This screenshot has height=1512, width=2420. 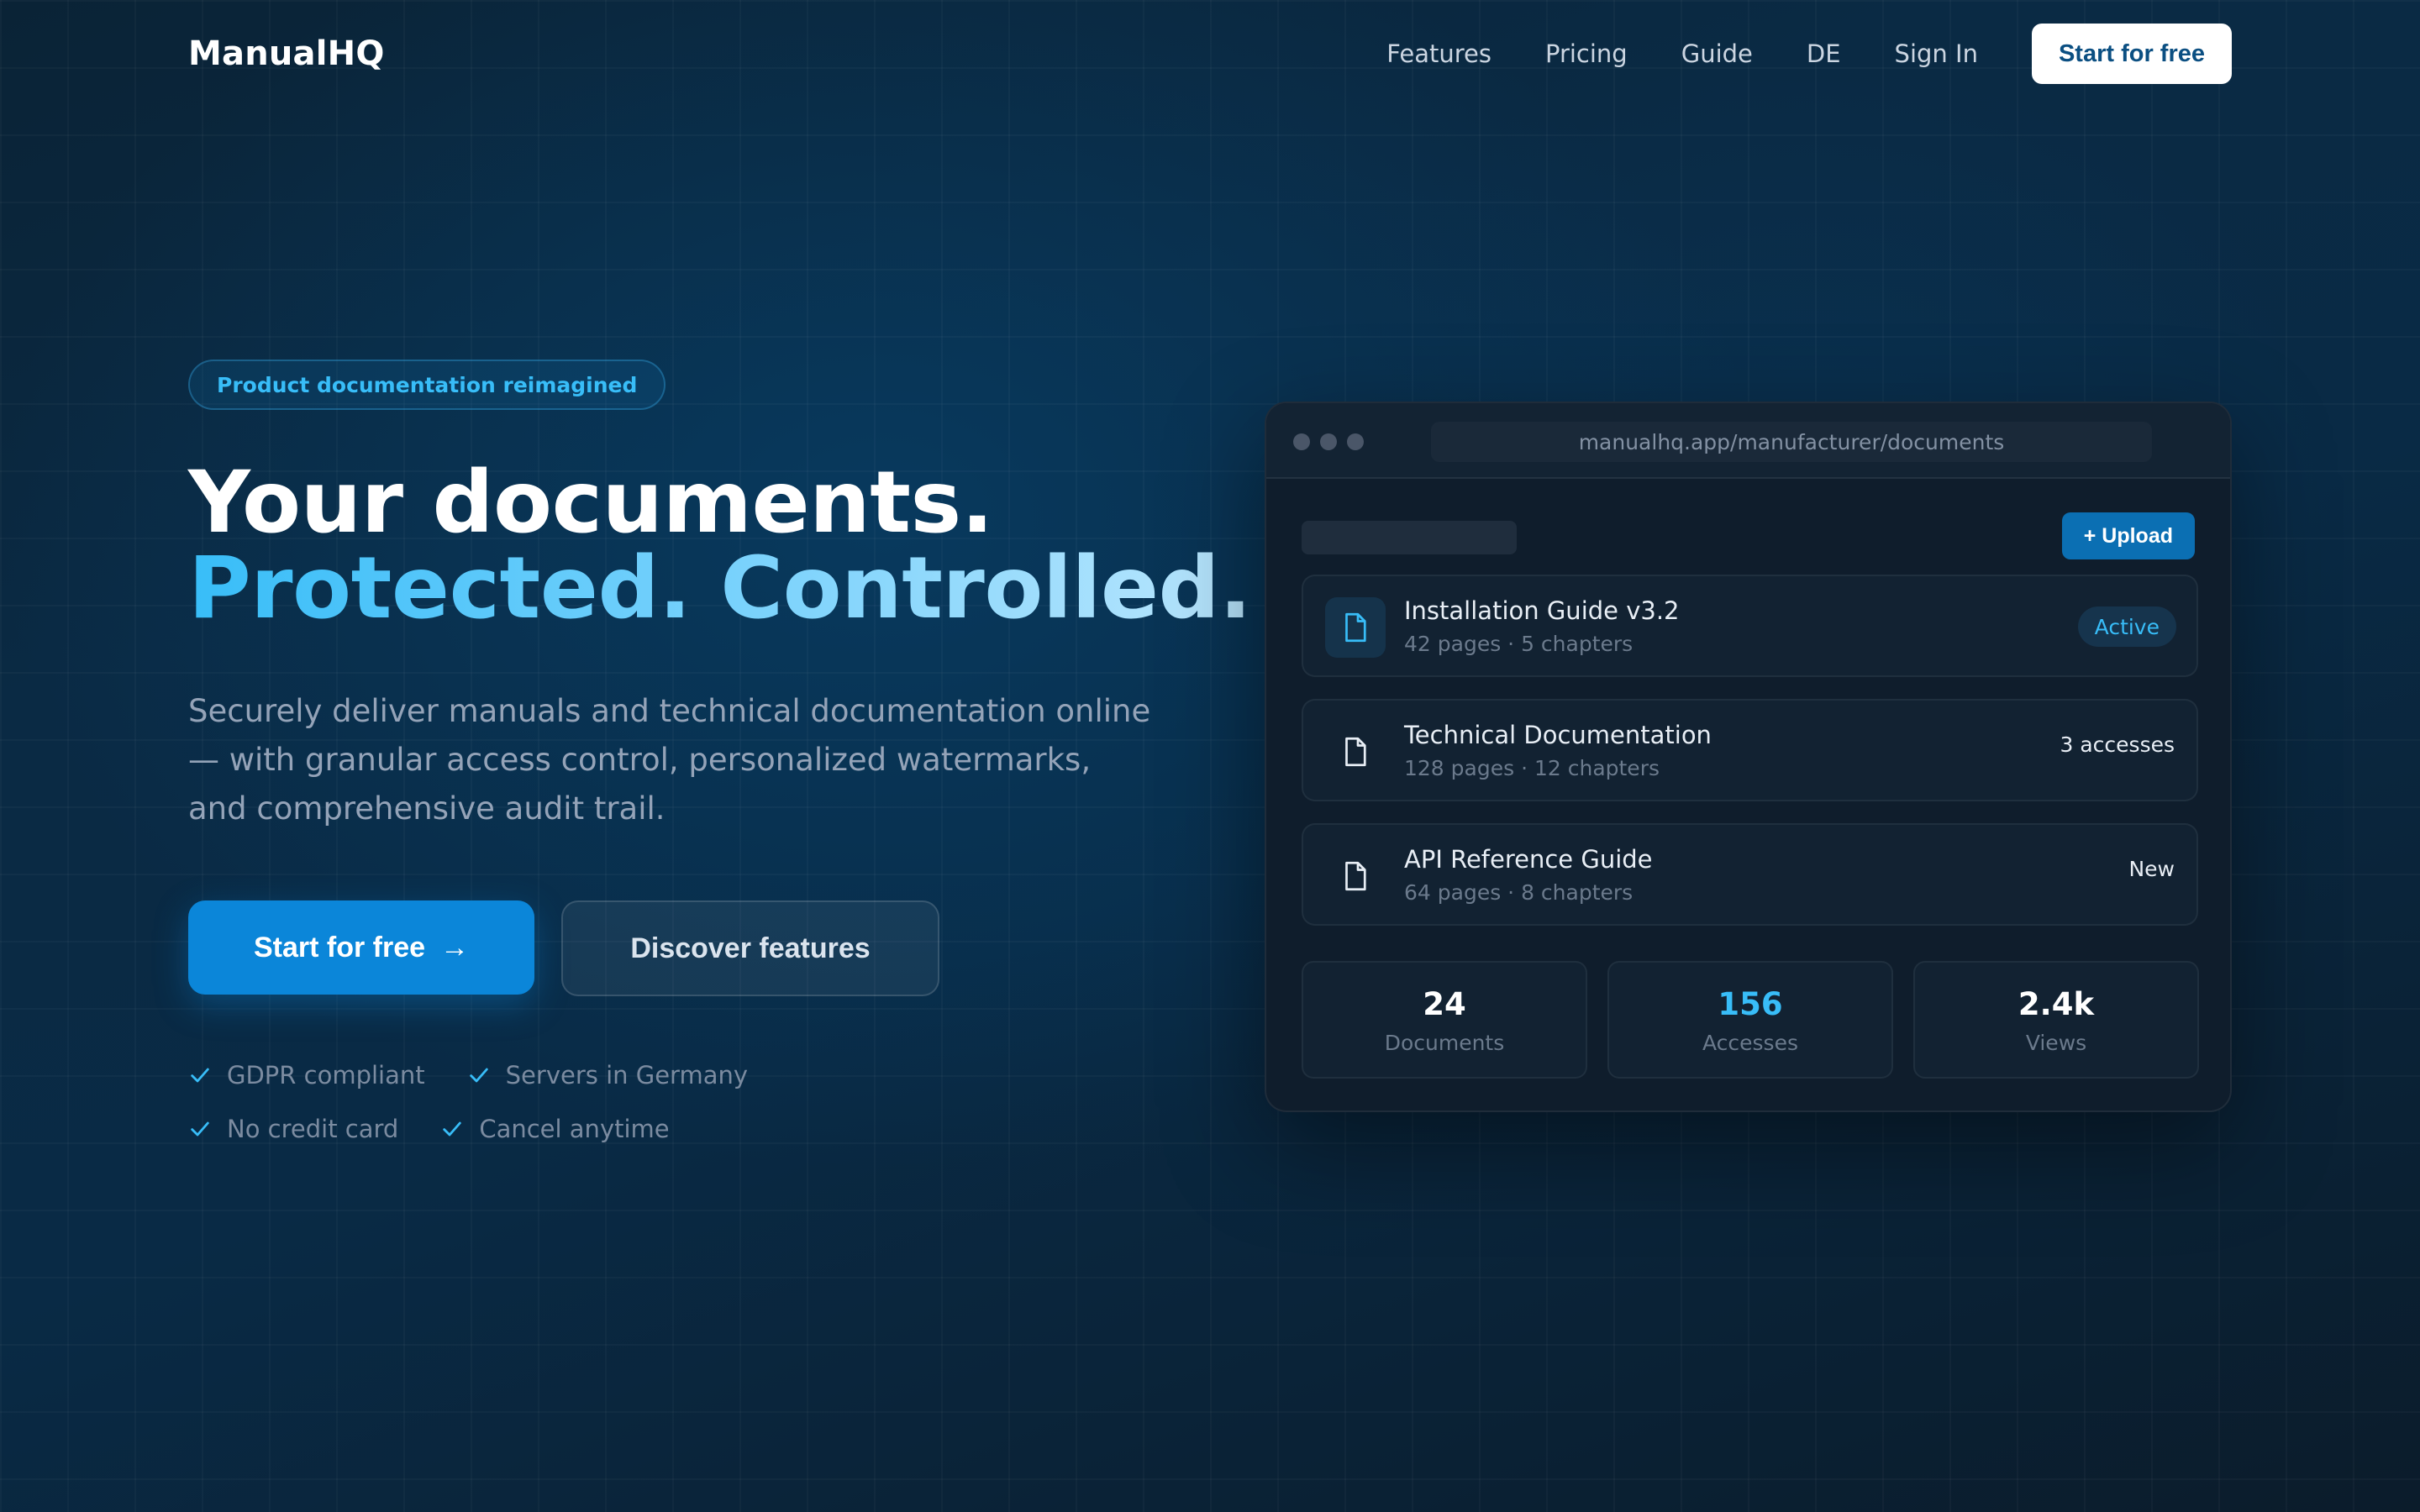 I want to click on document-title: Installation Guide v3.2, so click(x=1542, y=610).